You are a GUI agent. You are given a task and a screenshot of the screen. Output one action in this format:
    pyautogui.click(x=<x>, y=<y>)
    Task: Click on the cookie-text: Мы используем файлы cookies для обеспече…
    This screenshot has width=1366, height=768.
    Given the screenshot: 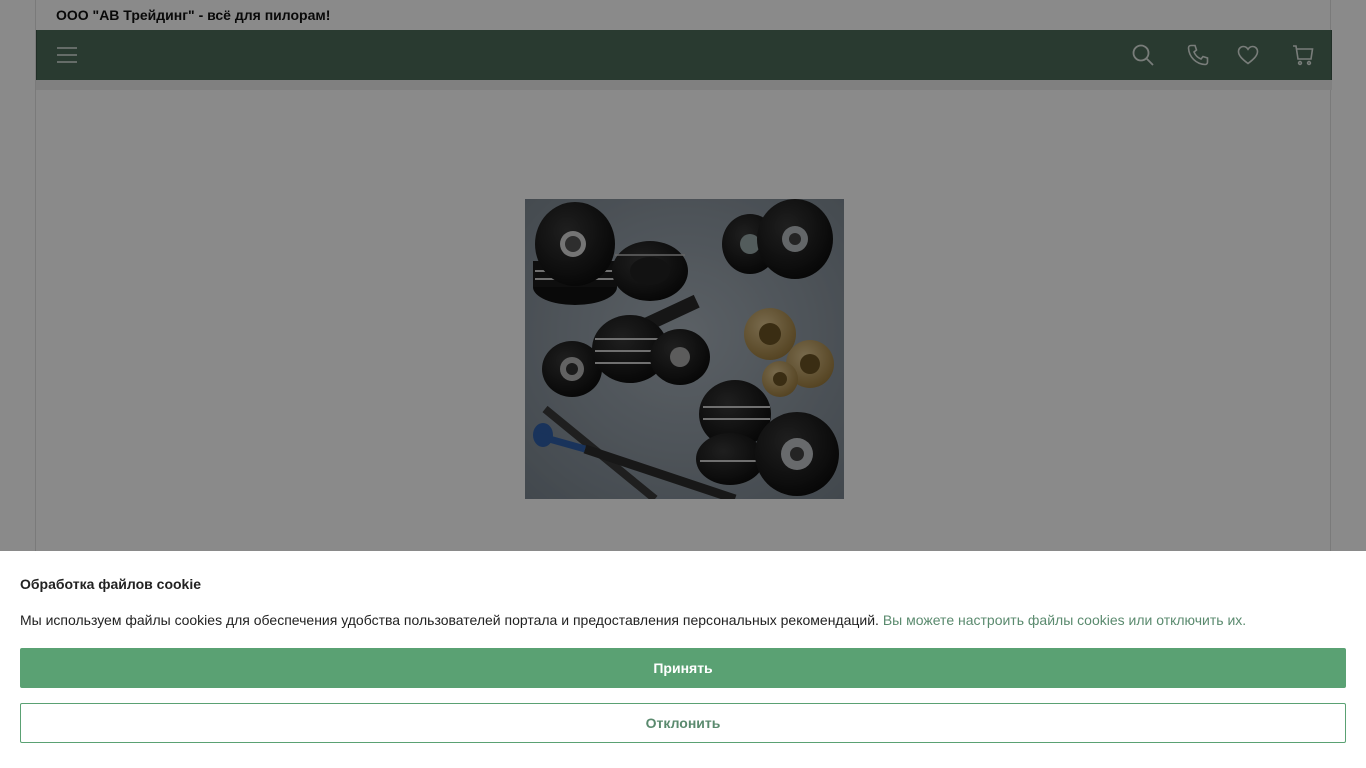 What is the action you would take?
    pyautogui.click(x=451, y=620)
    